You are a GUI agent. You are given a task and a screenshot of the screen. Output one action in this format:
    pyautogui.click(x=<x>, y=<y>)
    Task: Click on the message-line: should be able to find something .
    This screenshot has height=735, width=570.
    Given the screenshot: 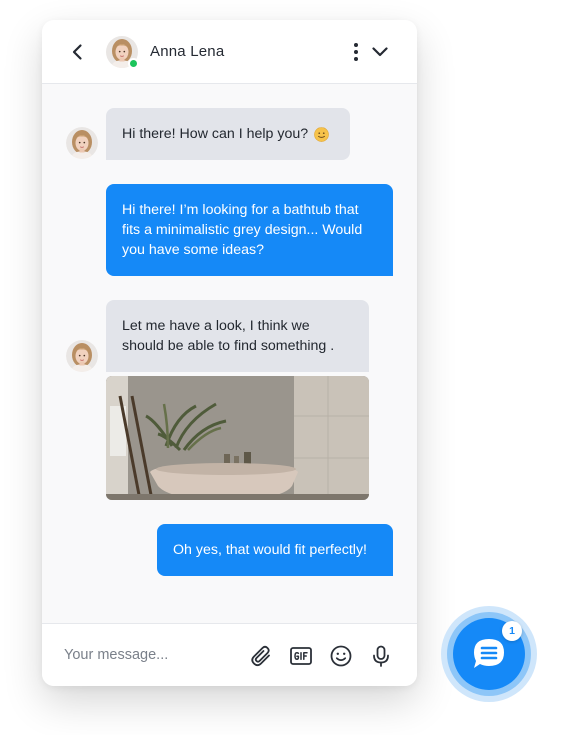 What is the action you would take?
    pyautogui.click(x=228, y=346)
    